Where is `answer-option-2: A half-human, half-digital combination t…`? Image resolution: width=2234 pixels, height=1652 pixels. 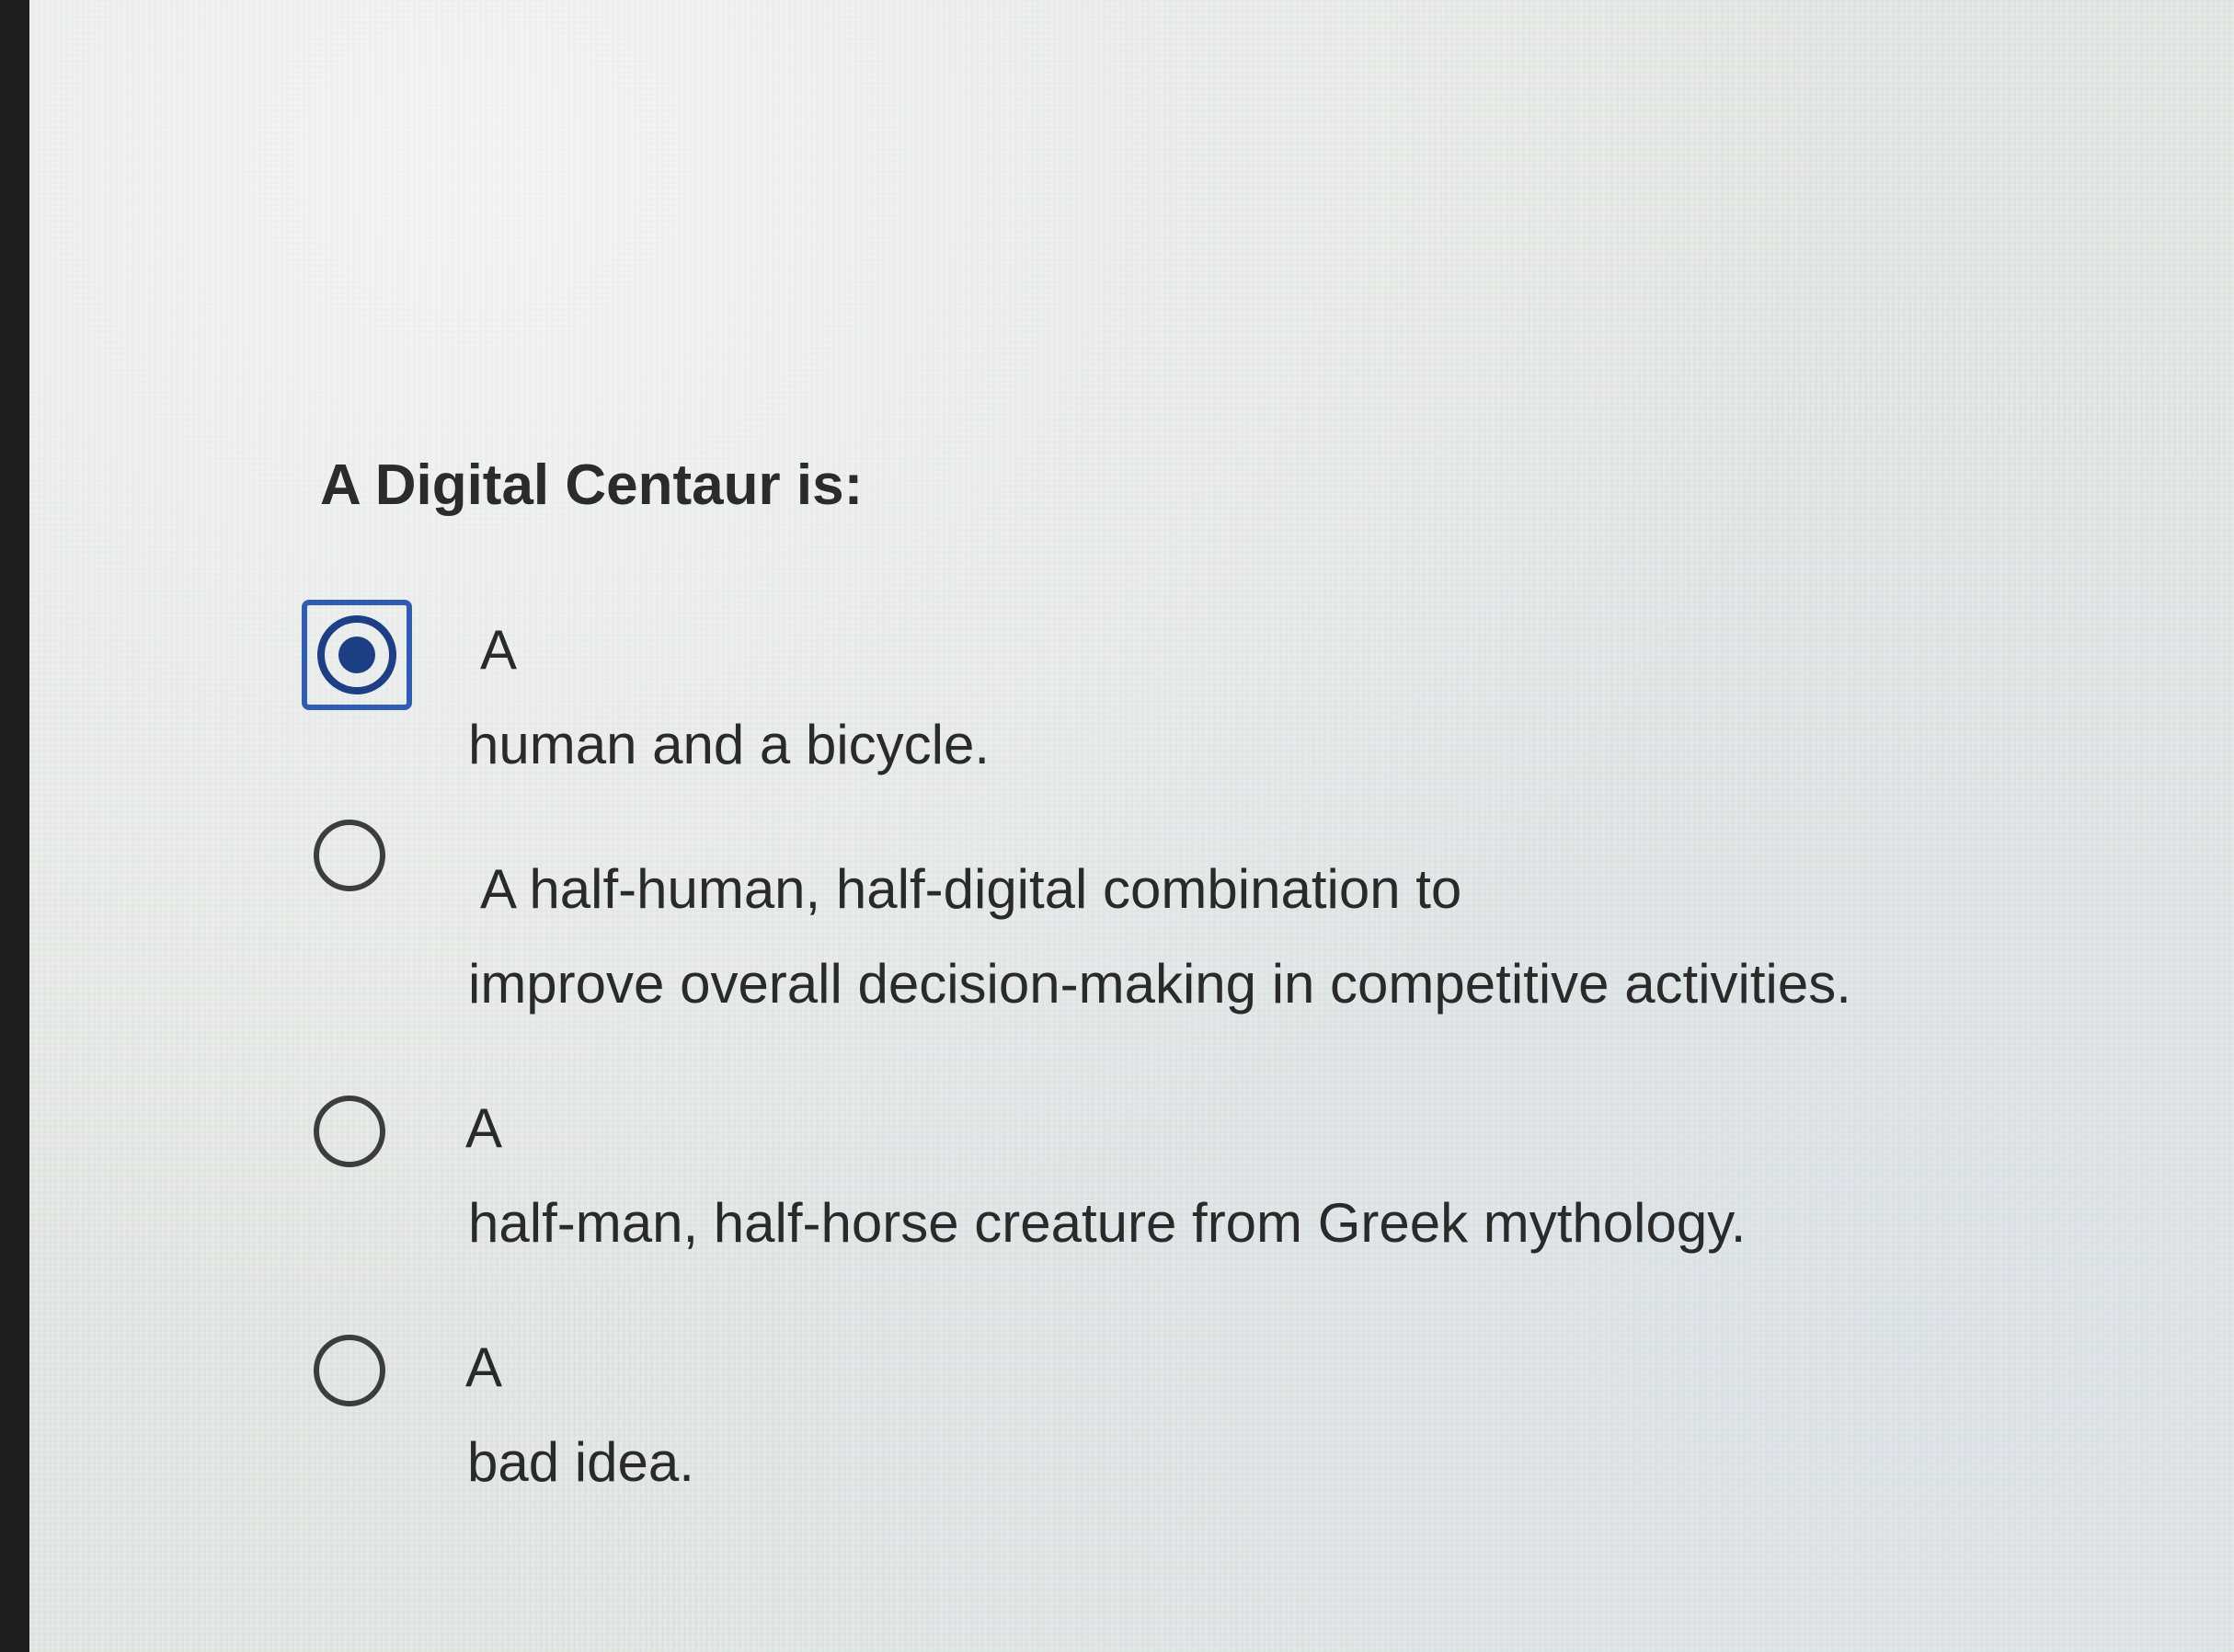 answer-option-2: A half-human, half-digital combination t… is located at coordinates (1131, 925).